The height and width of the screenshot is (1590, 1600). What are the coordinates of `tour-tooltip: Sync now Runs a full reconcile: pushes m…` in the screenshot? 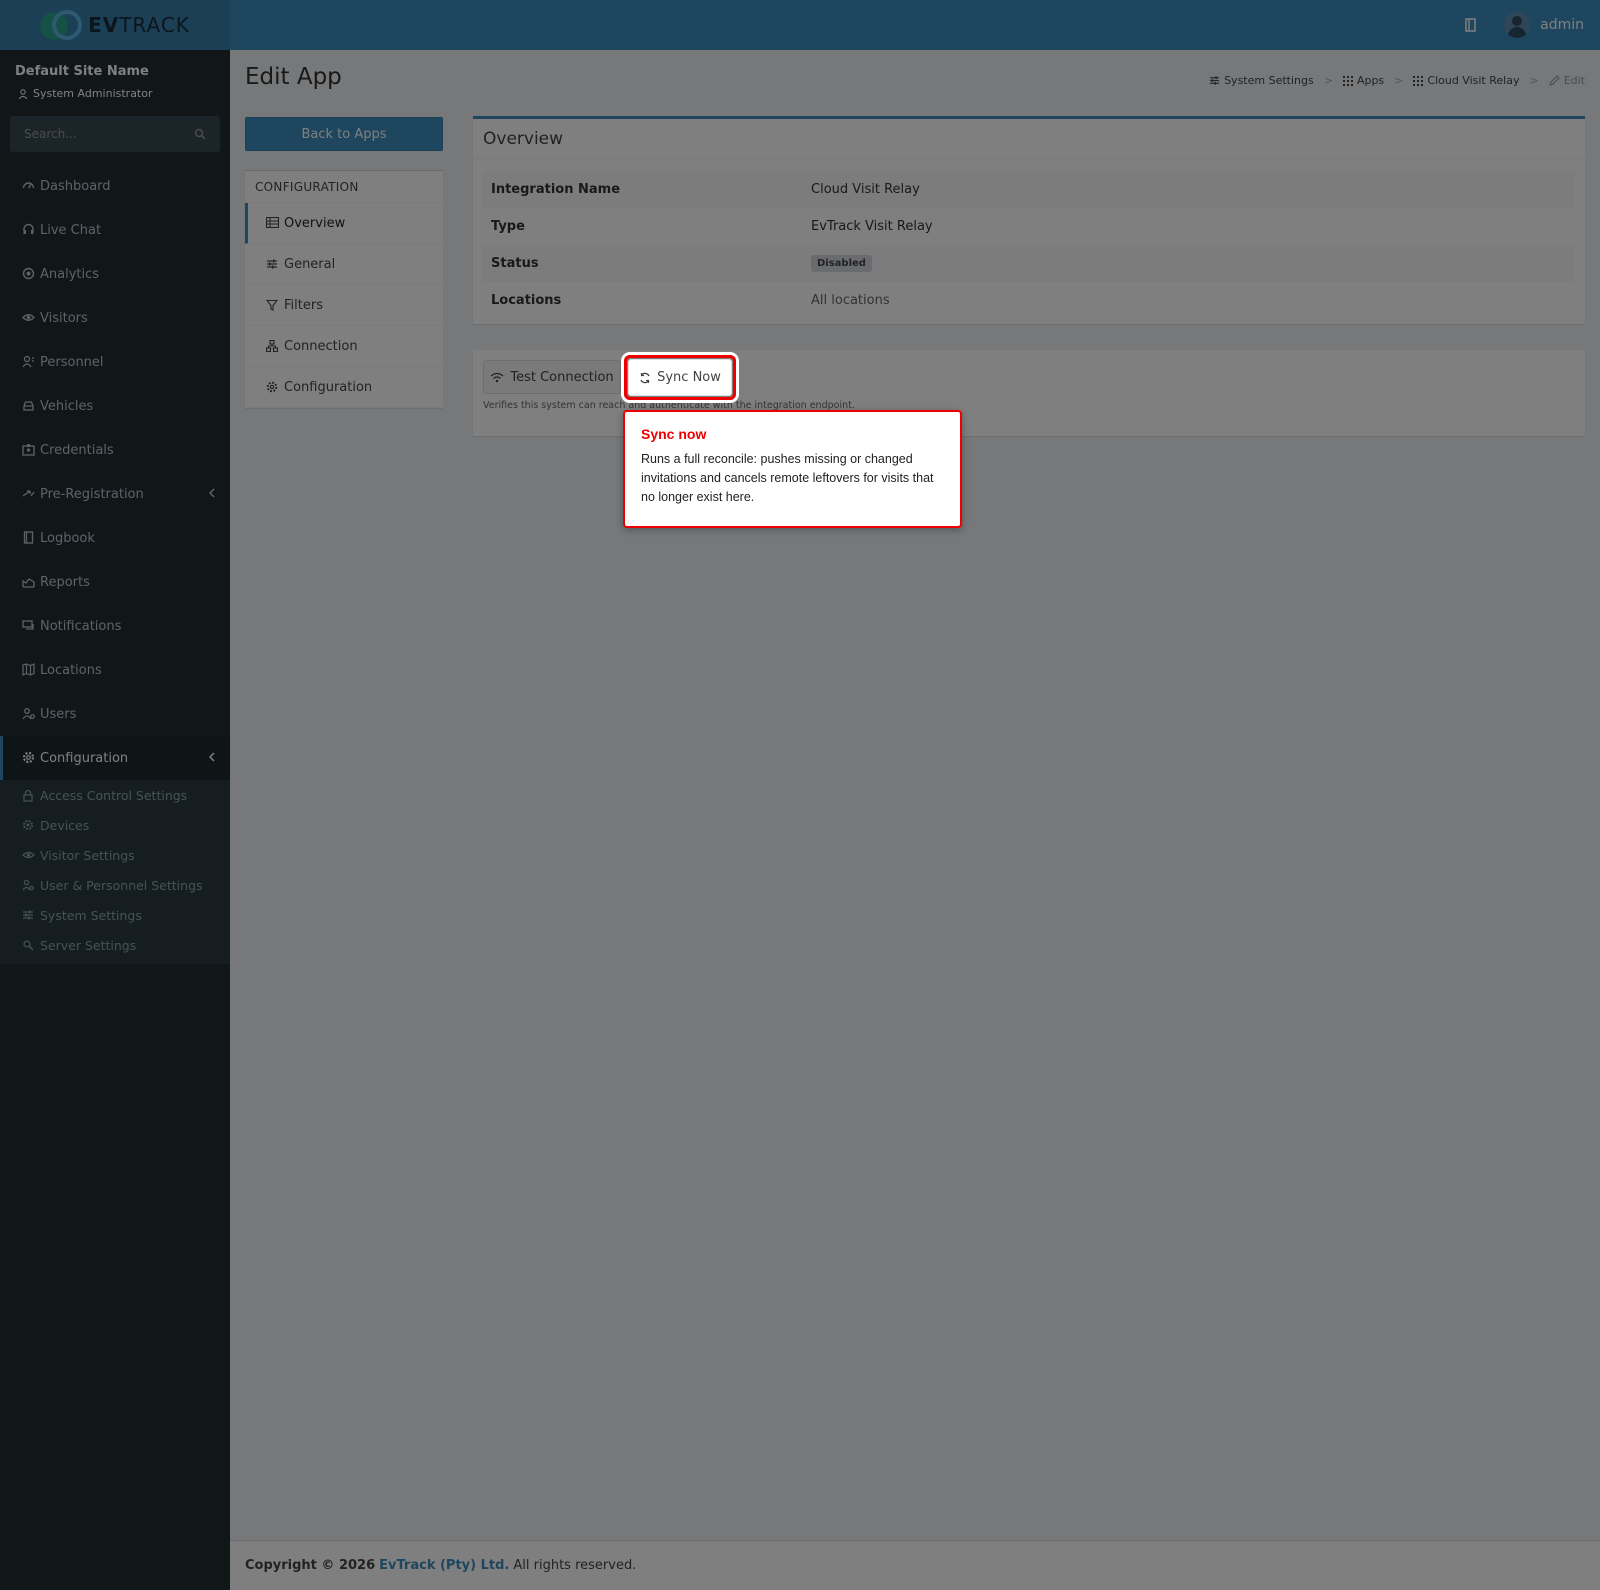 It's located at (792, 469).